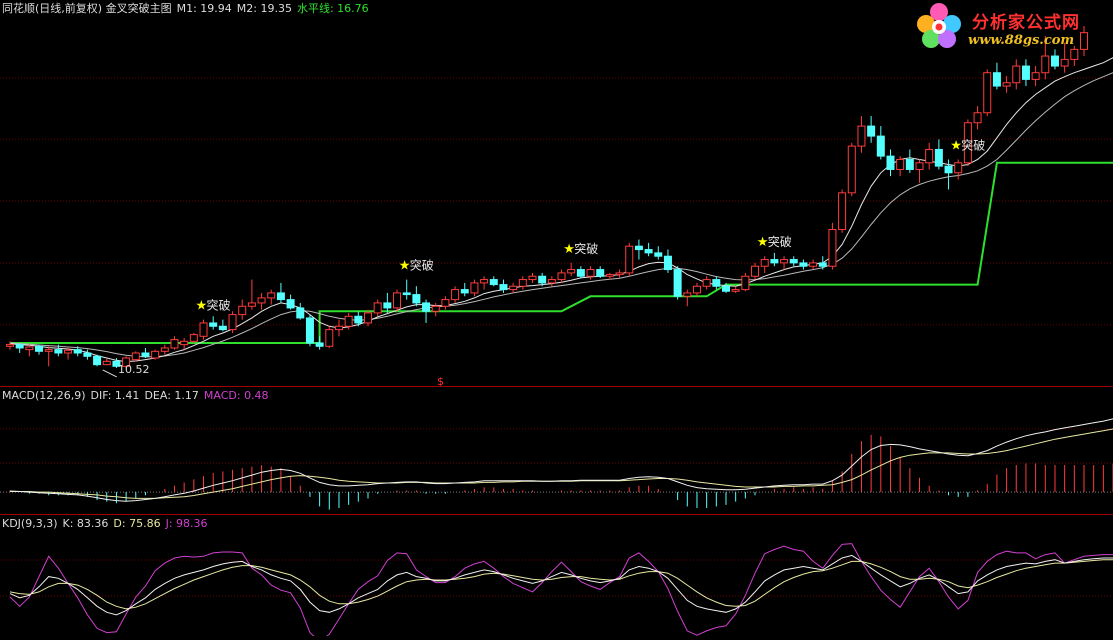 This screenshot has width=1113, height=640. Describe the element at coordinates (561, 460) in the screenshot. I see `dif-line` at that location.